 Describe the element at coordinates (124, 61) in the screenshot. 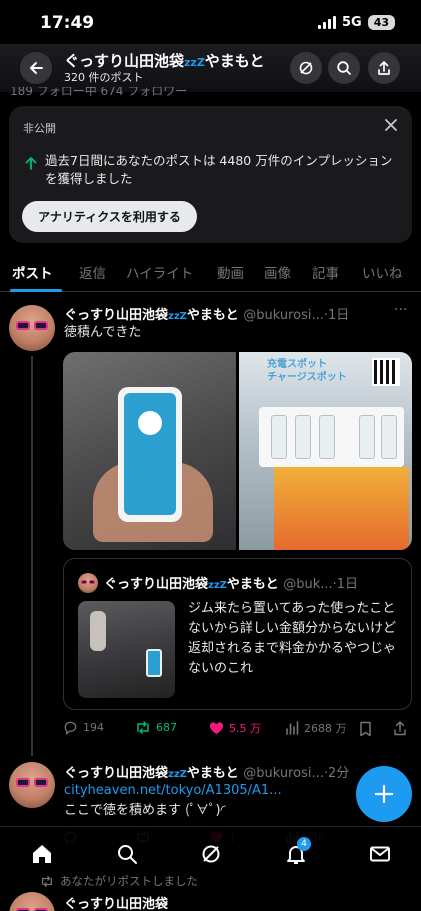

I see `profile-name-text: ぐっすり山田池袋` at that location.